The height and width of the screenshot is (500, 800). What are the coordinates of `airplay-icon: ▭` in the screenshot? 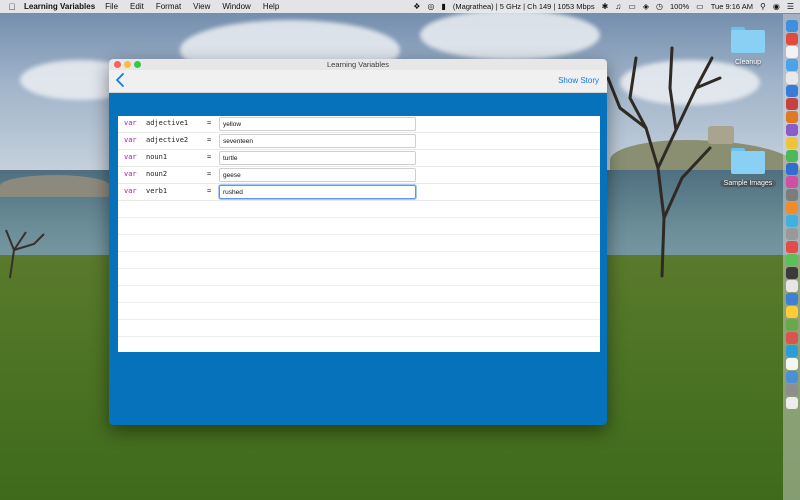 It's located at (632, 6).